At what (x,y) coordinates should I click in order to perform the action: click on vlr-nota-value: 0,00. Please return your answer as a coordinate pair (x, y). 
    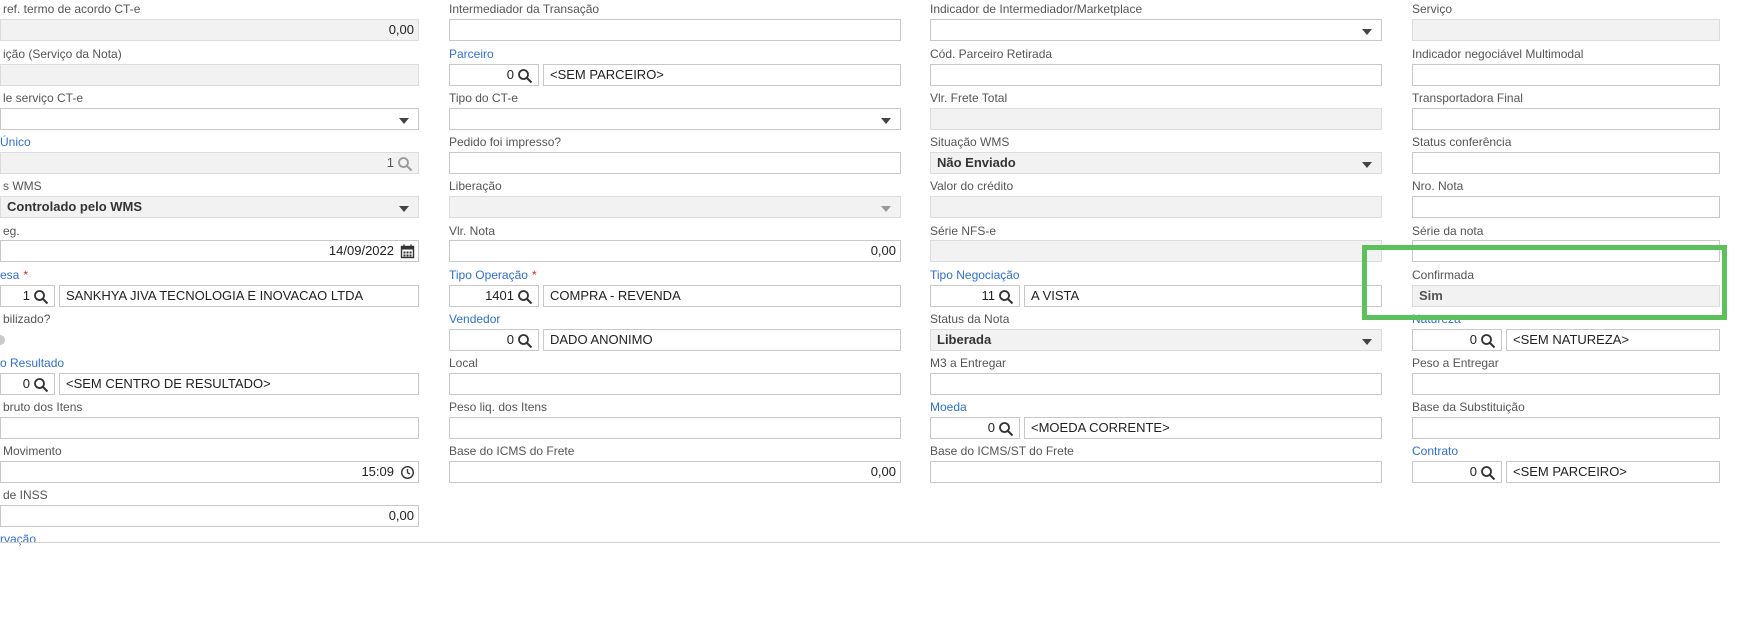
    Looking at the image, I should click on (883, 250).